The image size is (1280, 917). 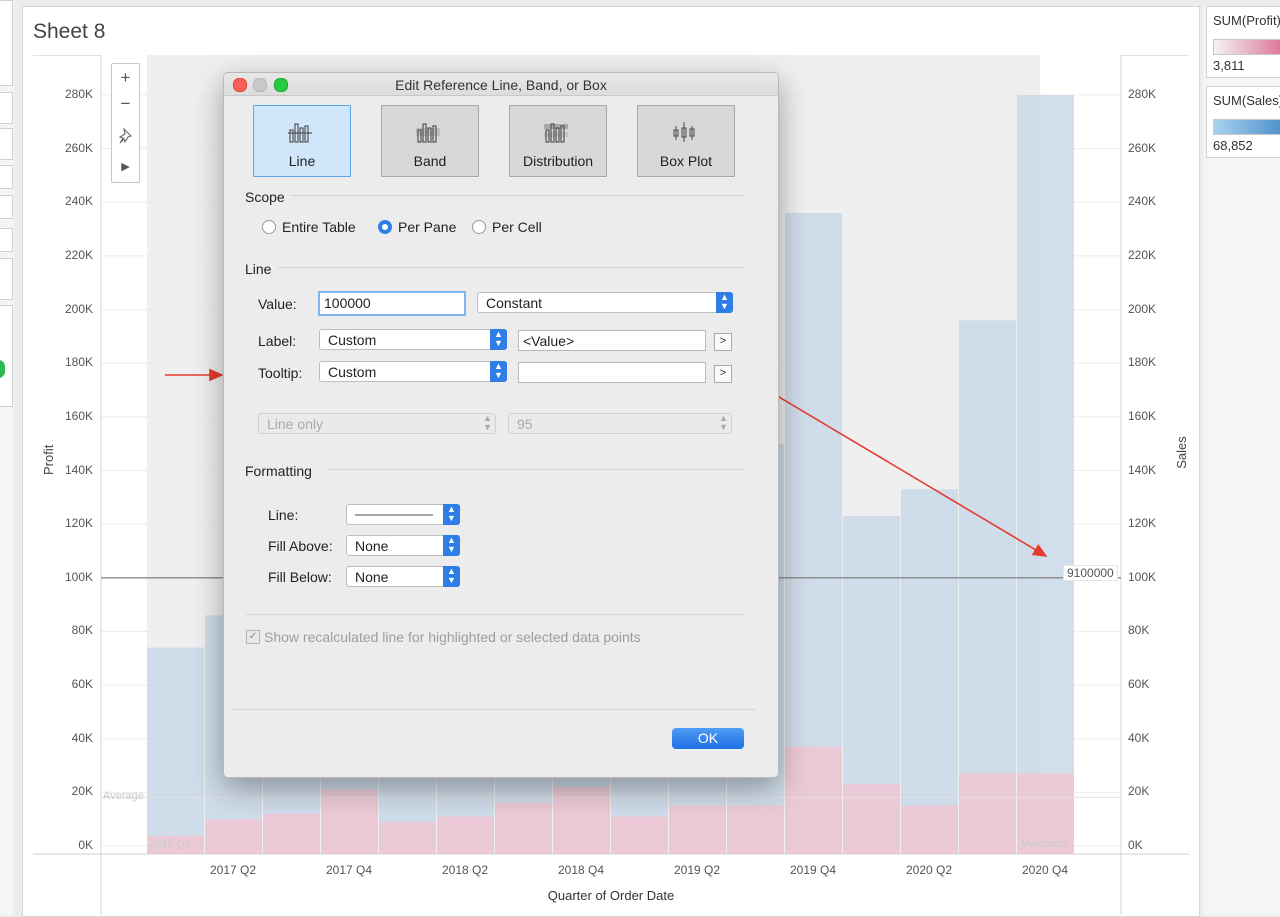 What do you see at coordinates (1246, 100) in the screenshot?
I see `legend-sales-title: SUM(Sales)` at bounding box center [1246, 100].